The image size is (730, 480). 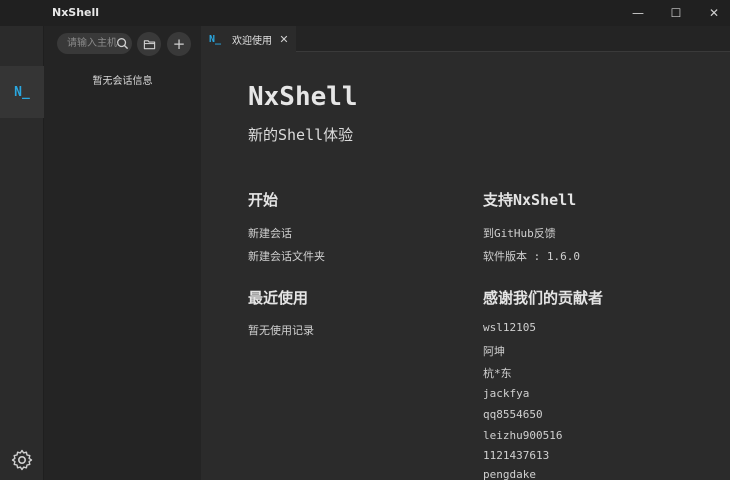 I want to click on contributor-item: 阿坤, so click(x=494, y=351).